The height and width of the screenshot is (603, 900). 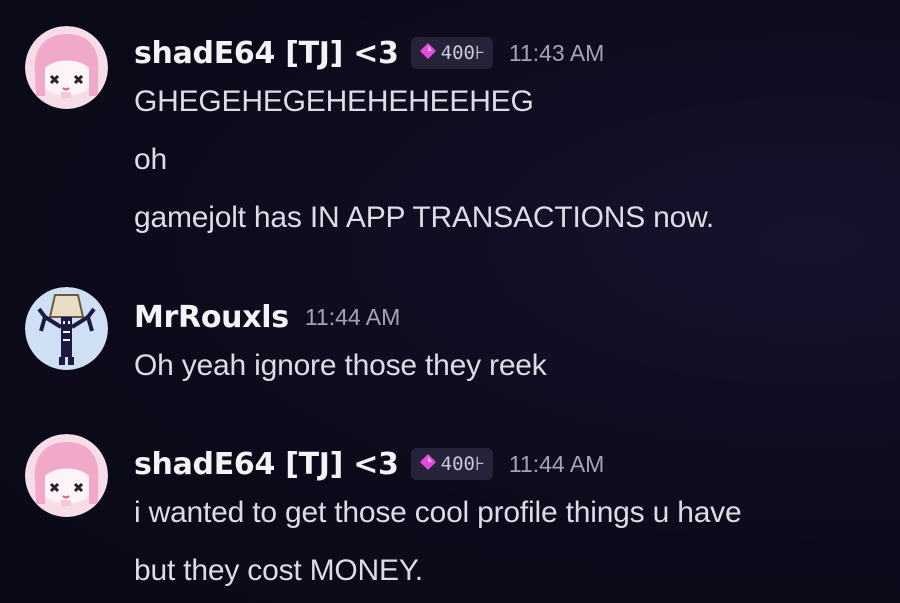 What do you see at coordinates (340, 365) in the screenshot?
I see `message-text: Oh yeah ignore those they reek` at bounding box center [340, 365].